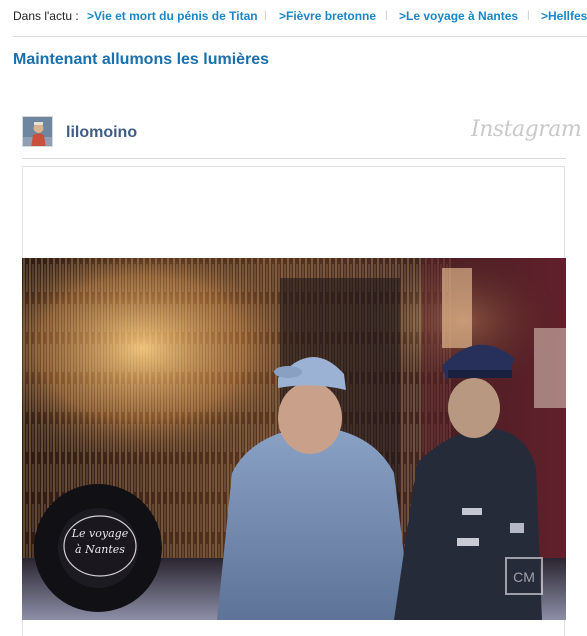 Image resolution: width=587 pixels, height=636 pixels. Describe the element at coordinates (300, 36) in the screenshot. I see `divider` at that location.